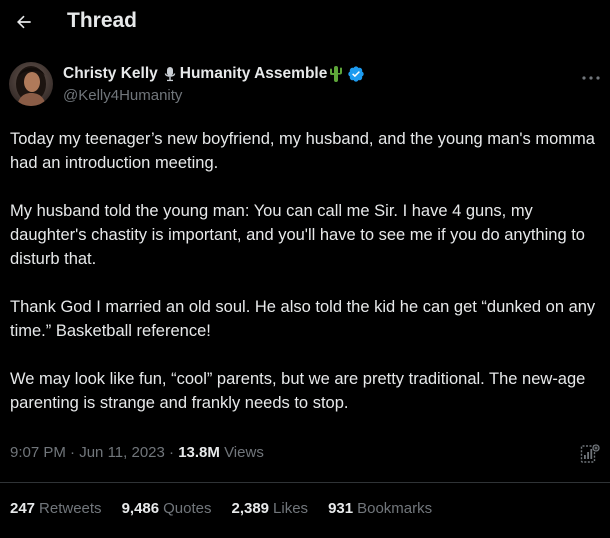 This screenshot has width=610, height=538. I want to click on back-button, so click(24, 22).